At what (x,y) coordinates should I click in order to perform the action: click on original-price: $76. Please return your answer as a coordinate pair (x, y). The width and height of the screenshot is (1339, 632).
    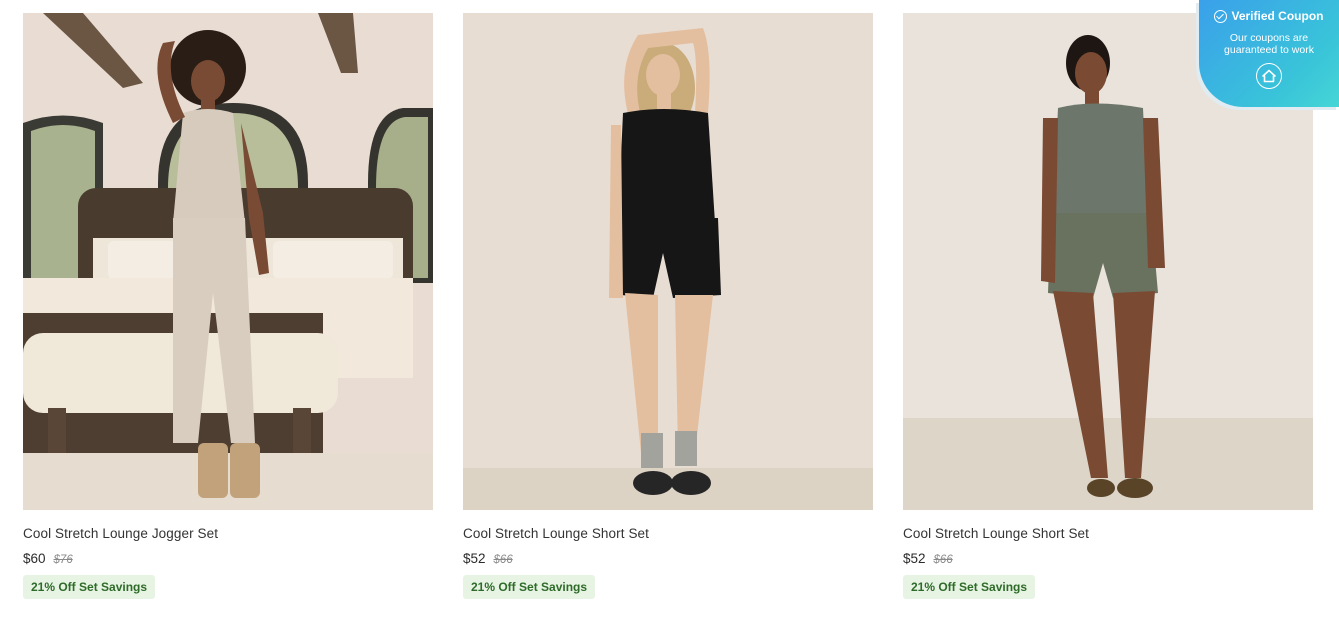
    Looking at the image, I should click on (63, 560).